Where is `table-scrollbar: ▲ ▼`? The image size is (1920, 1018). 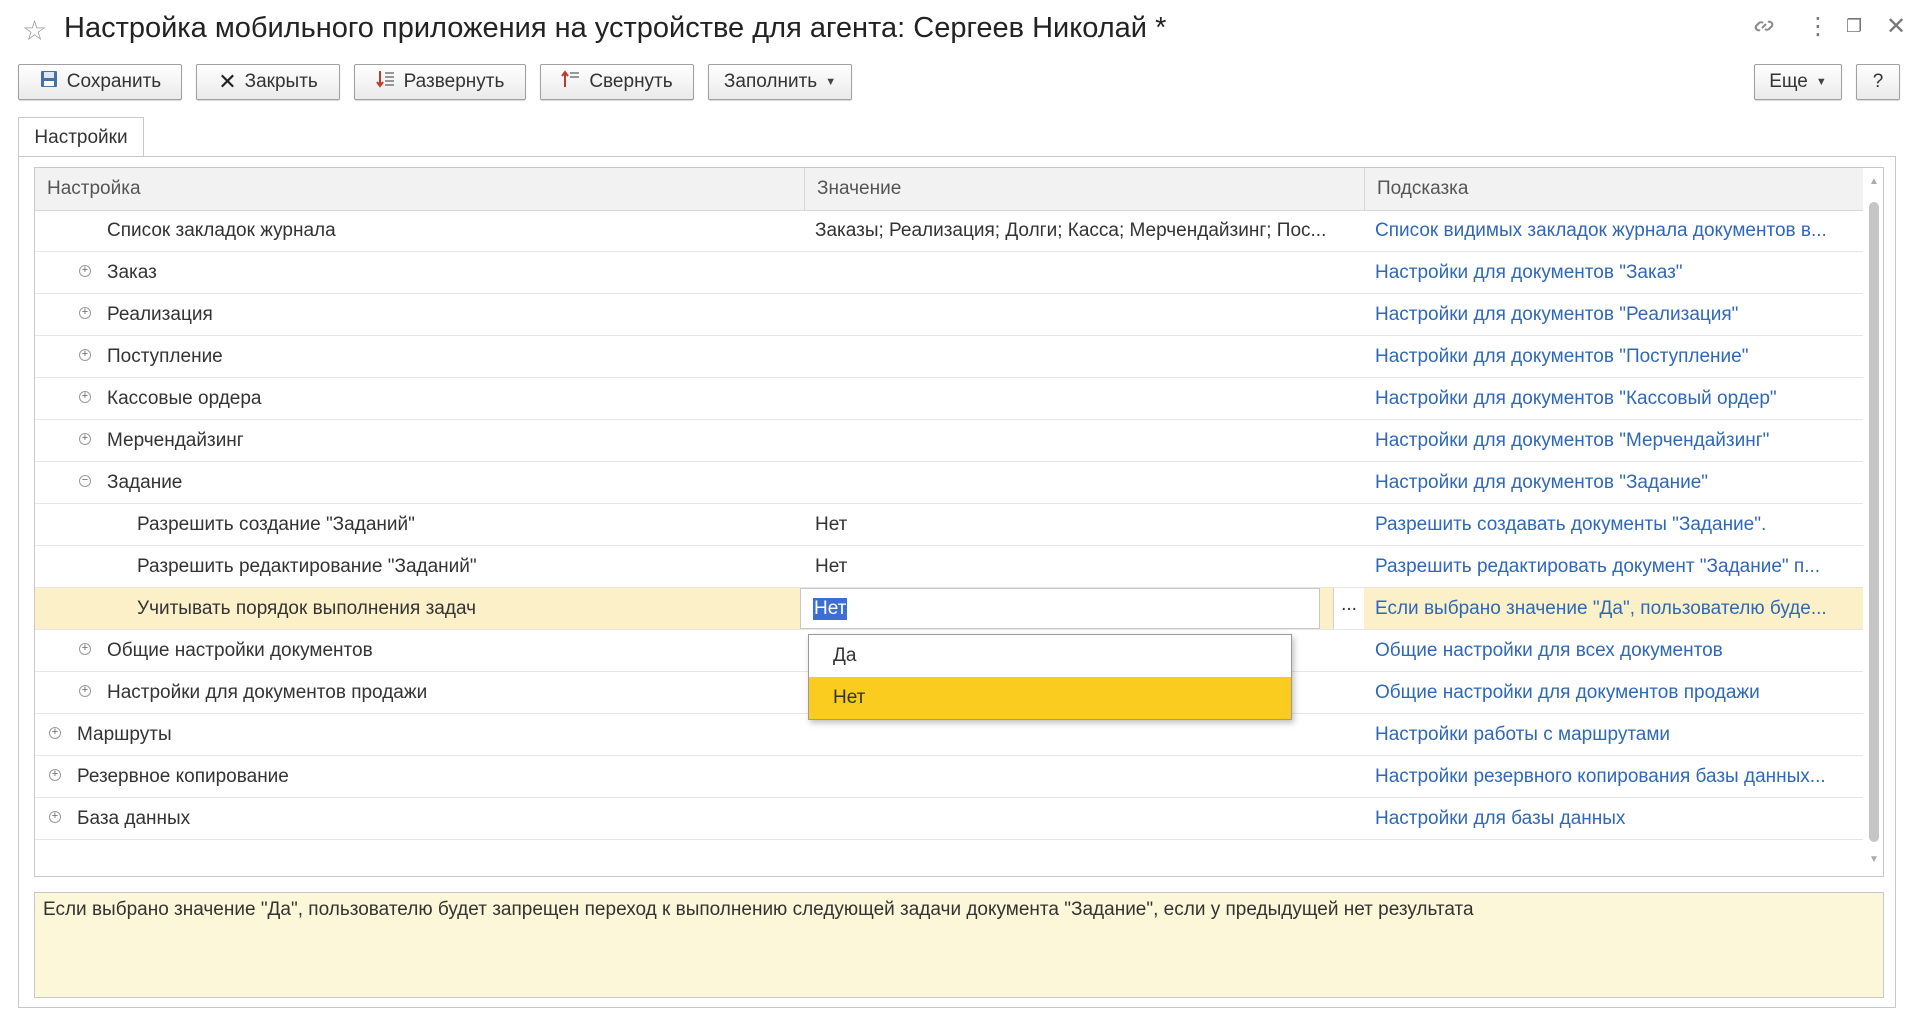
table-scrollbar: ▲ ▼ is located at coordinates (1874, 522).